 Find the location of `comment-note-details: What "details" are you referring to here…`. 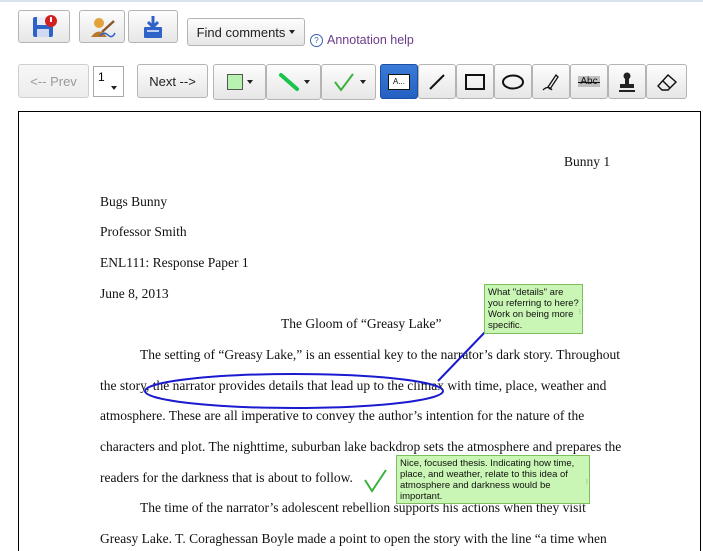

comment-note-details: What "details" are you referring to here… is located at coordinates (533, 309).